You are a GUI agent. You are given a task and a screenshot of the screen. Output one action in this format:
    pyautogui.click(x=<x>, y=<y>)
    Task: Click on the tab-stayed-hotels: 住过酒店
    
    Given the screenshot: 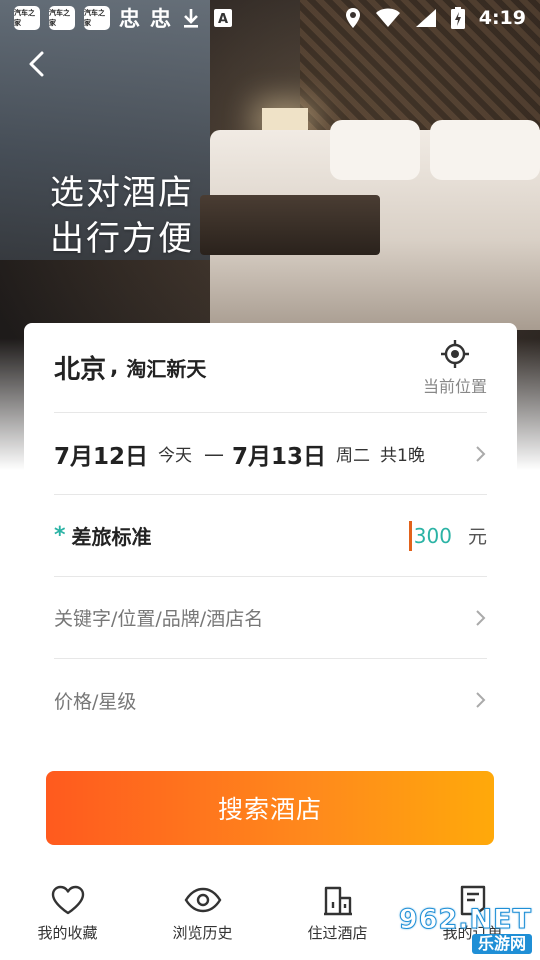 What is the action you would take?
    pyautogui.click(x=337, y=912)
    